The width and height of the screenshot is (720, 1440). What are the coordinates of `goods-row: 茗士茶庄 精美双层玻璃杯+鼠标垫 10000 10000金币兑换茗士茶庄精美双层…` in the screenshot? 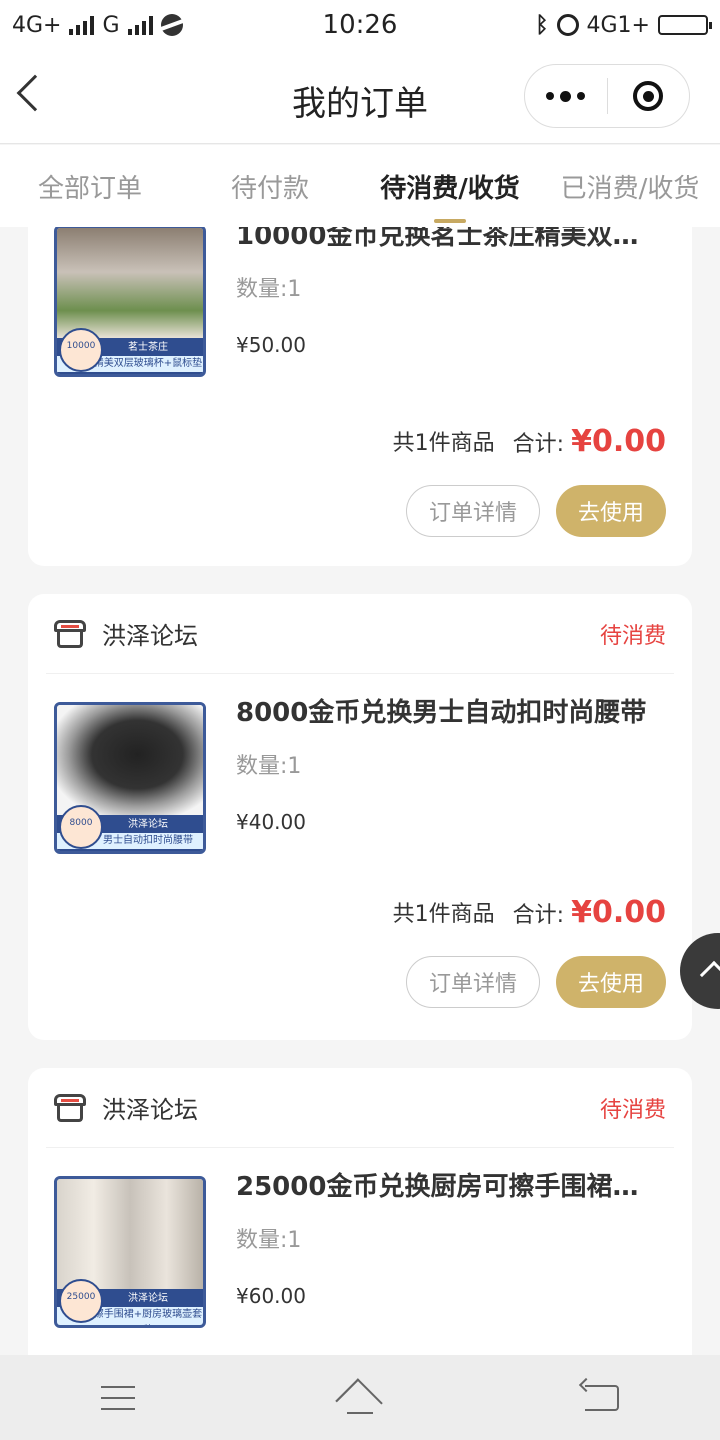 It's located at (360, 302).